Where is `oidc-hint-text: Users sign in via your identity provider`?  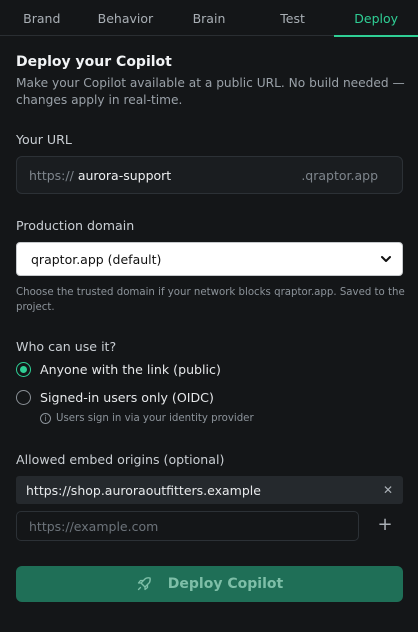 oidc-hint-text: Users sign in via your identity provider is located at coordinates (155, 418).